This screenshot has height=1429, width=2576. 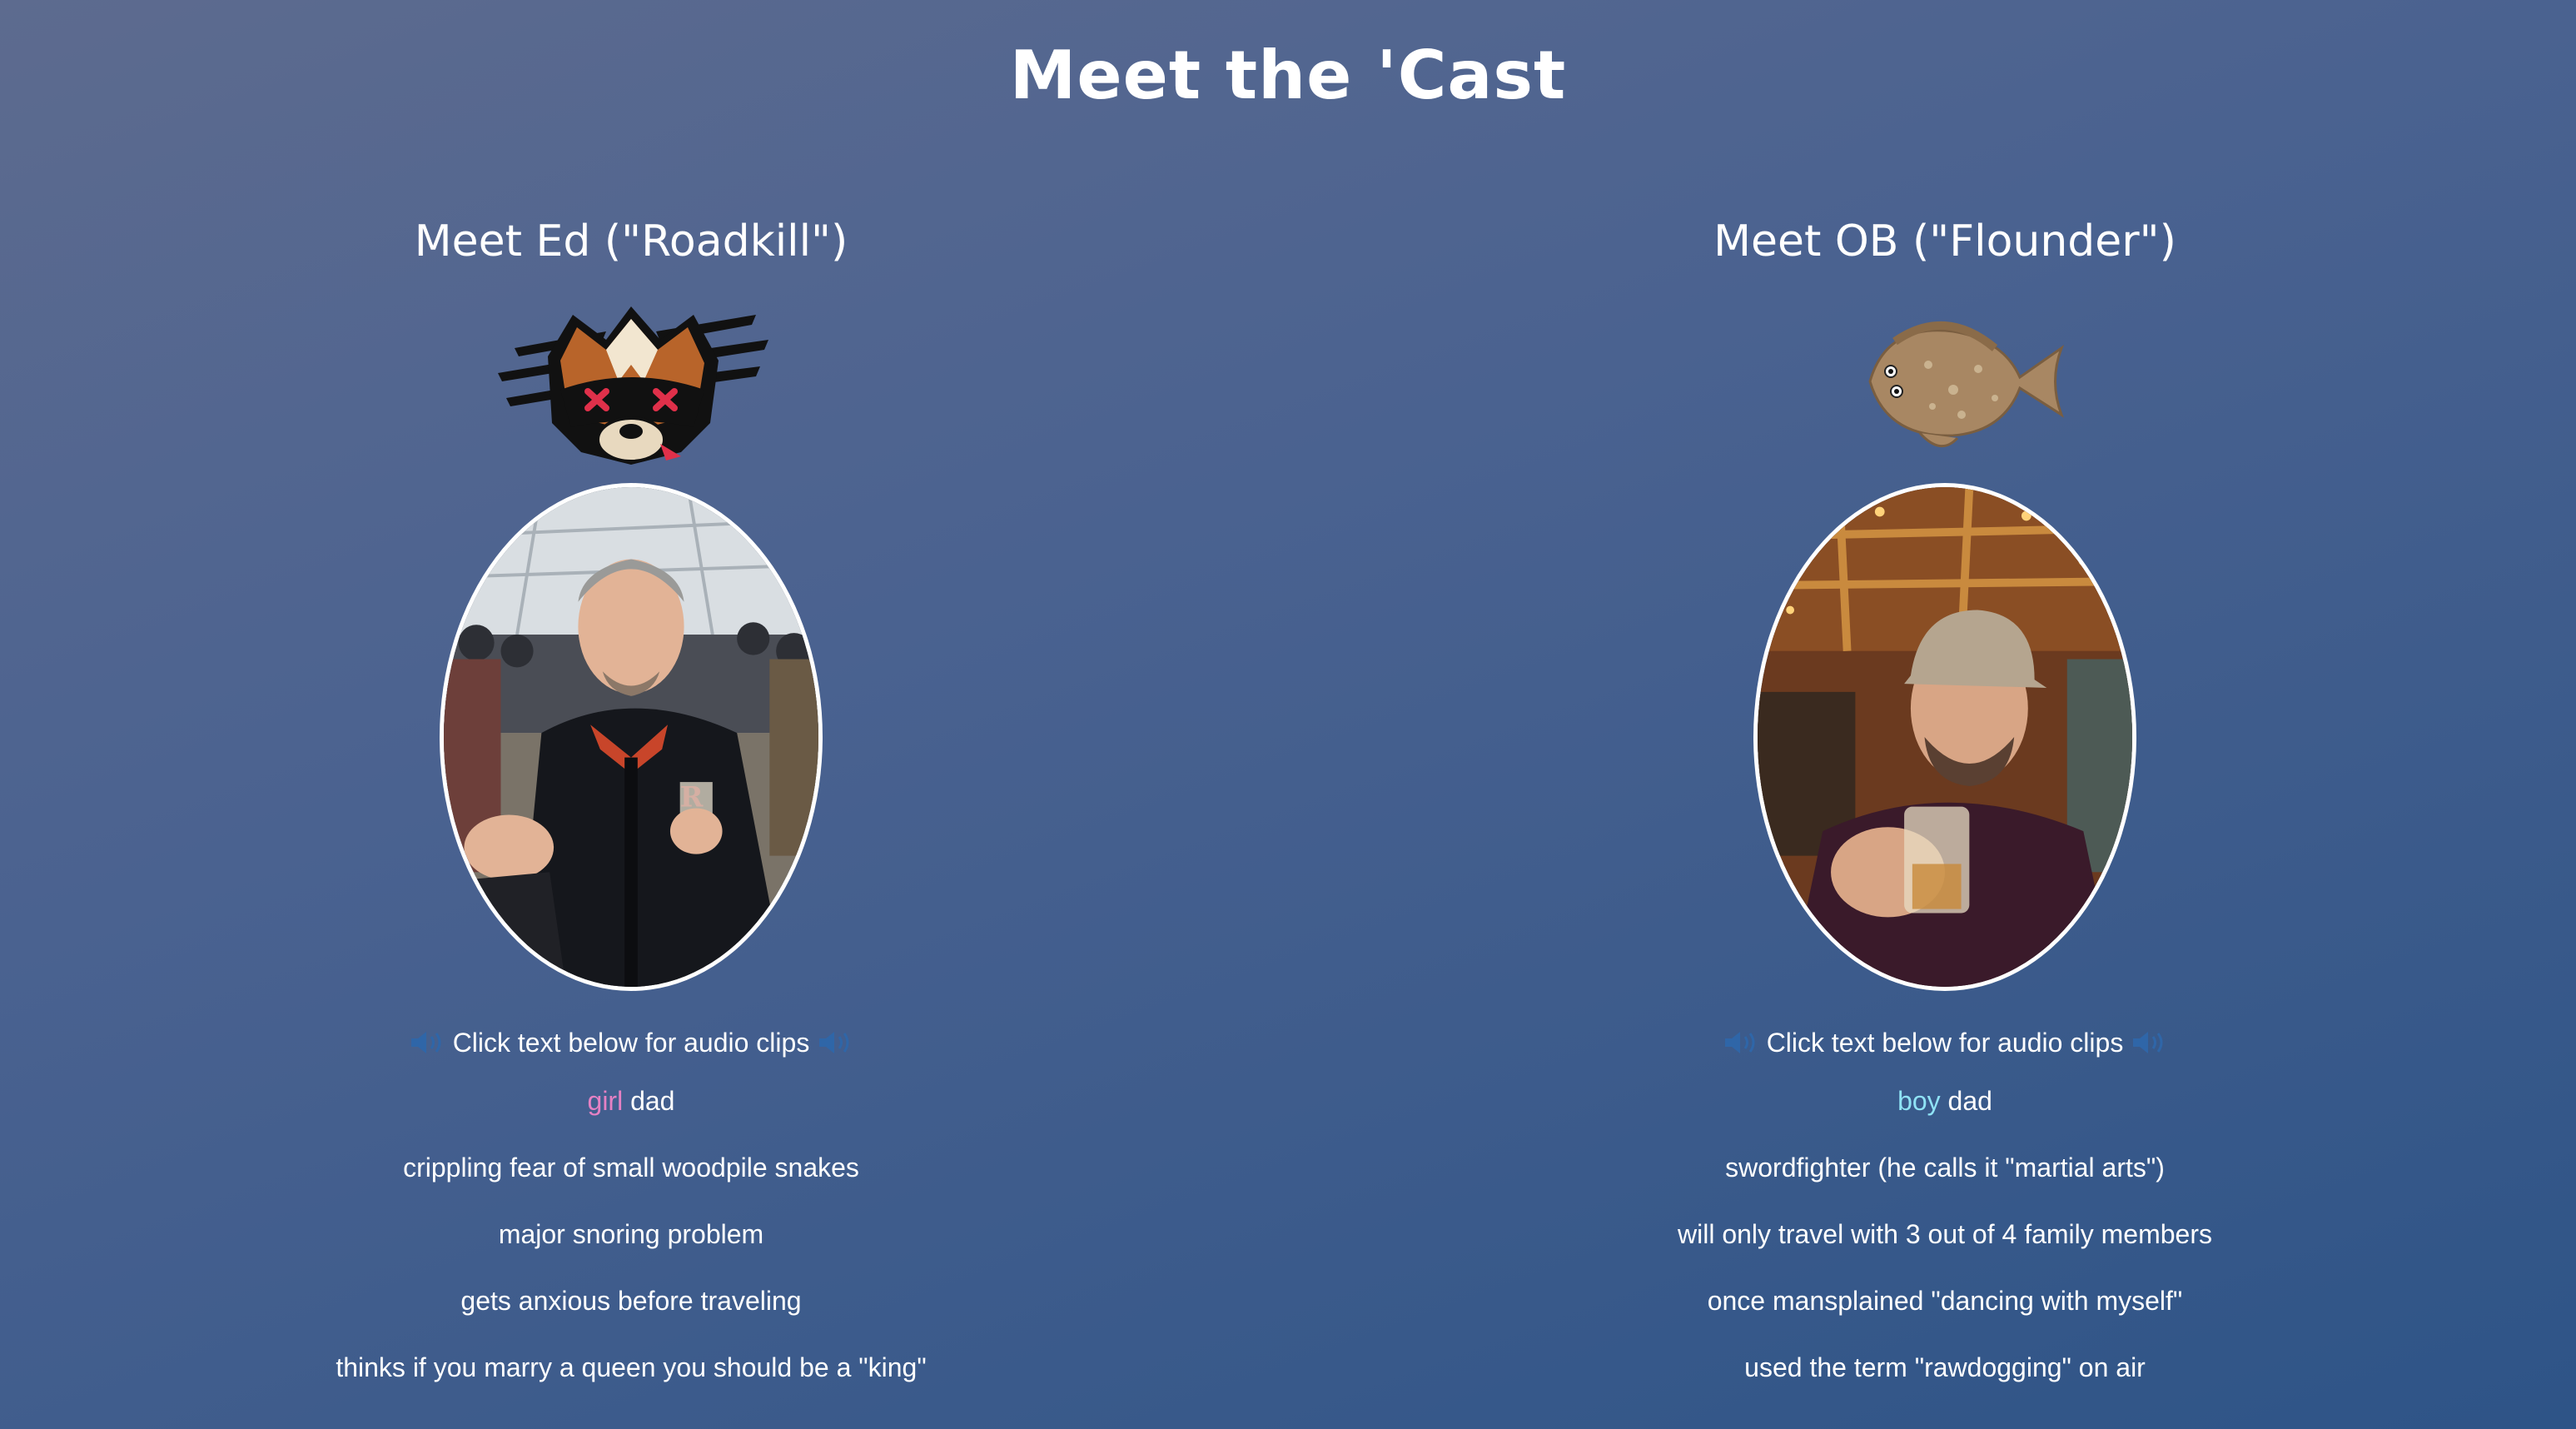 What do you see at coordinates (631, 1167) in the screenshot?
I see `audio-clip-trait: crippling fear of small woodpile snakes` at bounding box center [631, 1167].